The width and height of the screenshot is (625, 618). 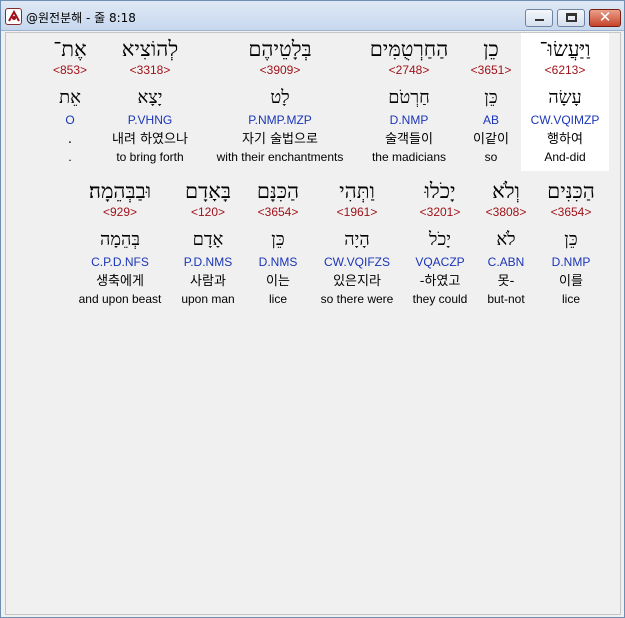 I want to click on korean-gloss: 있은지라, so click(x=357, y=281).